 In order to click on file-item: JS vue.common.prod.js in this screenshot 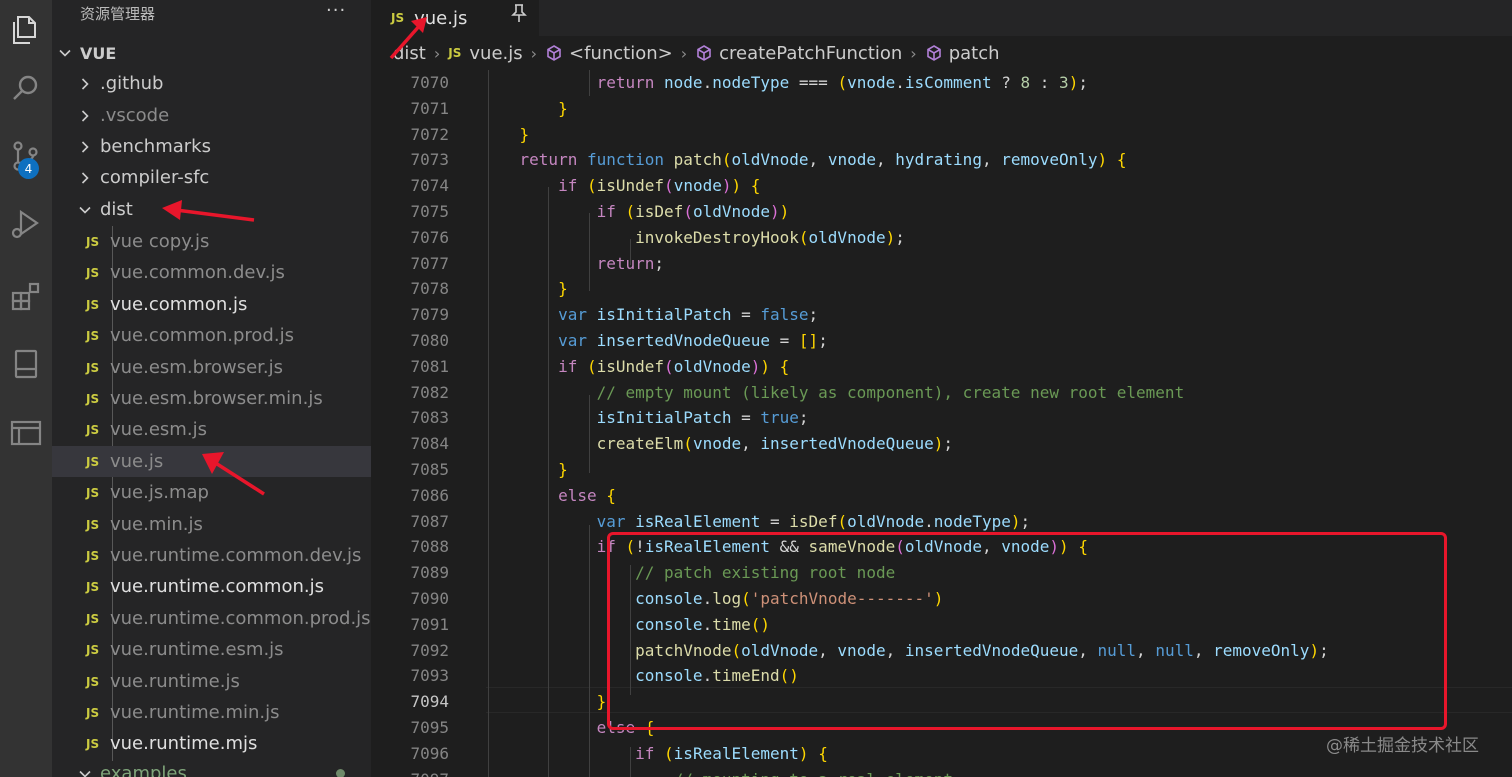, I will do `click(211, 335)`.